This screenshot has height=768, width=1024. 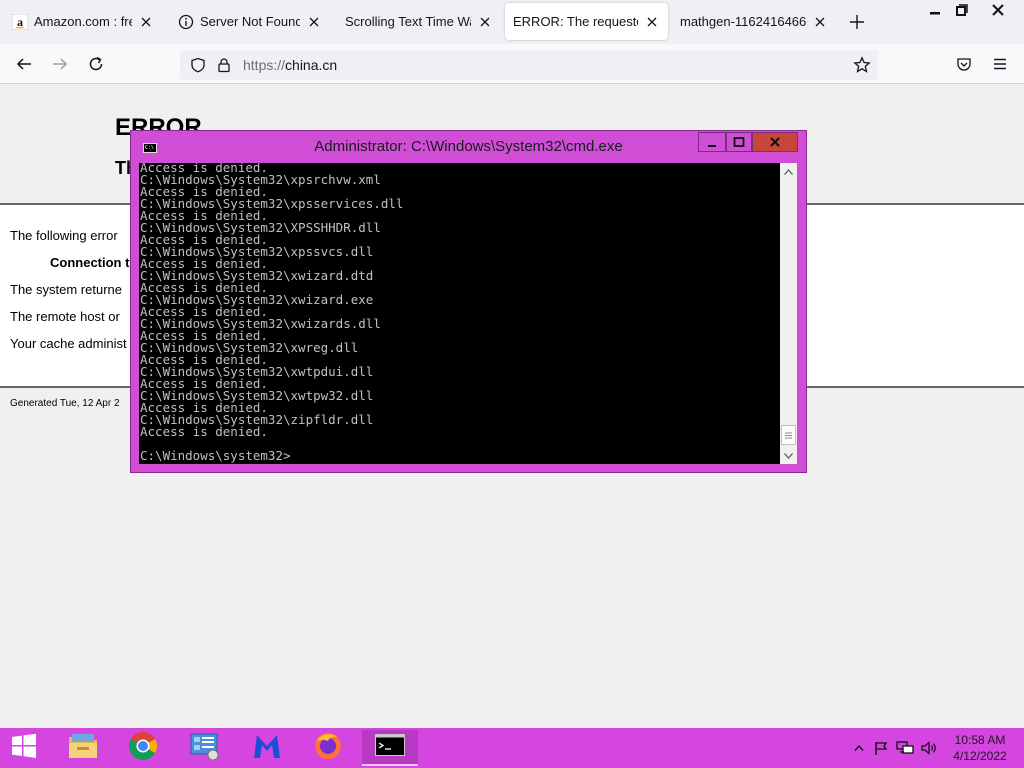 I want to click on amazon-icon: a, so click(x=20, y=21).